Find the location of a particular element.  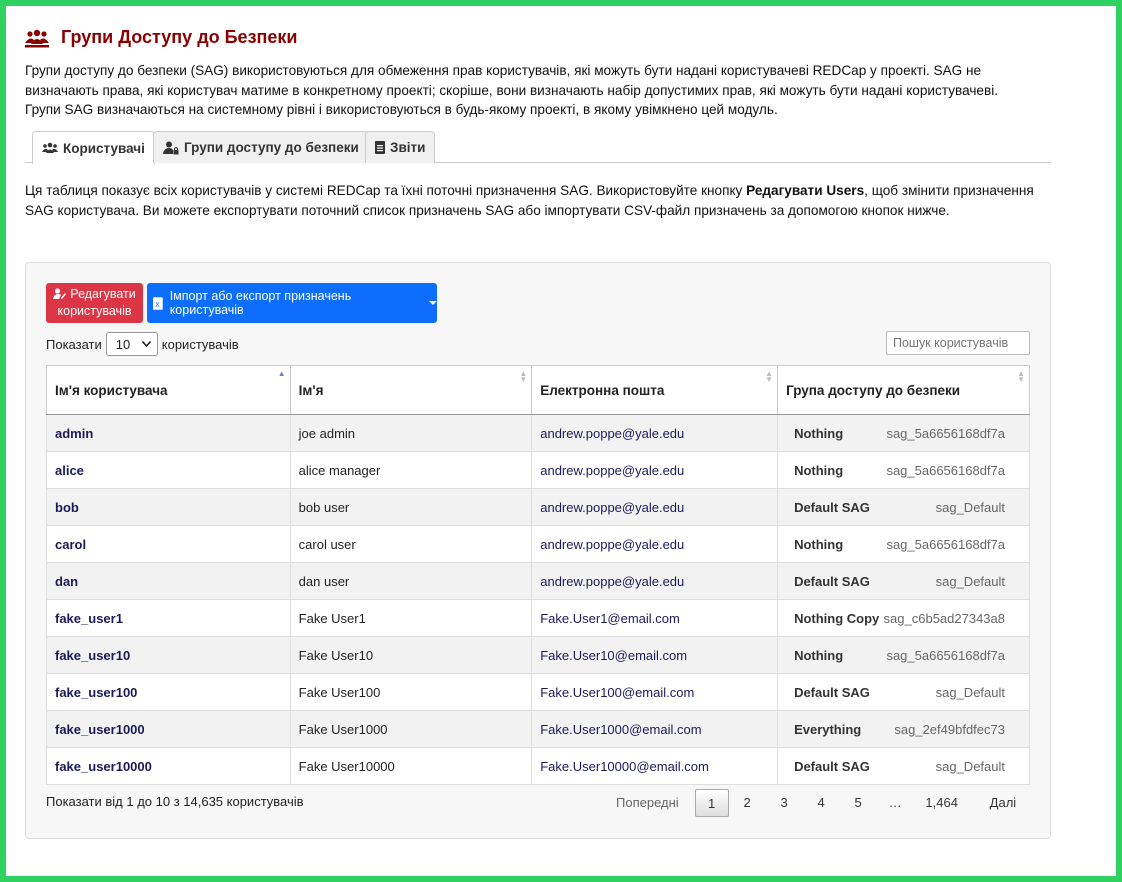

sag-assignment: Everything sag_2ef49bfdfec73 is located at coordinates (903, 729).